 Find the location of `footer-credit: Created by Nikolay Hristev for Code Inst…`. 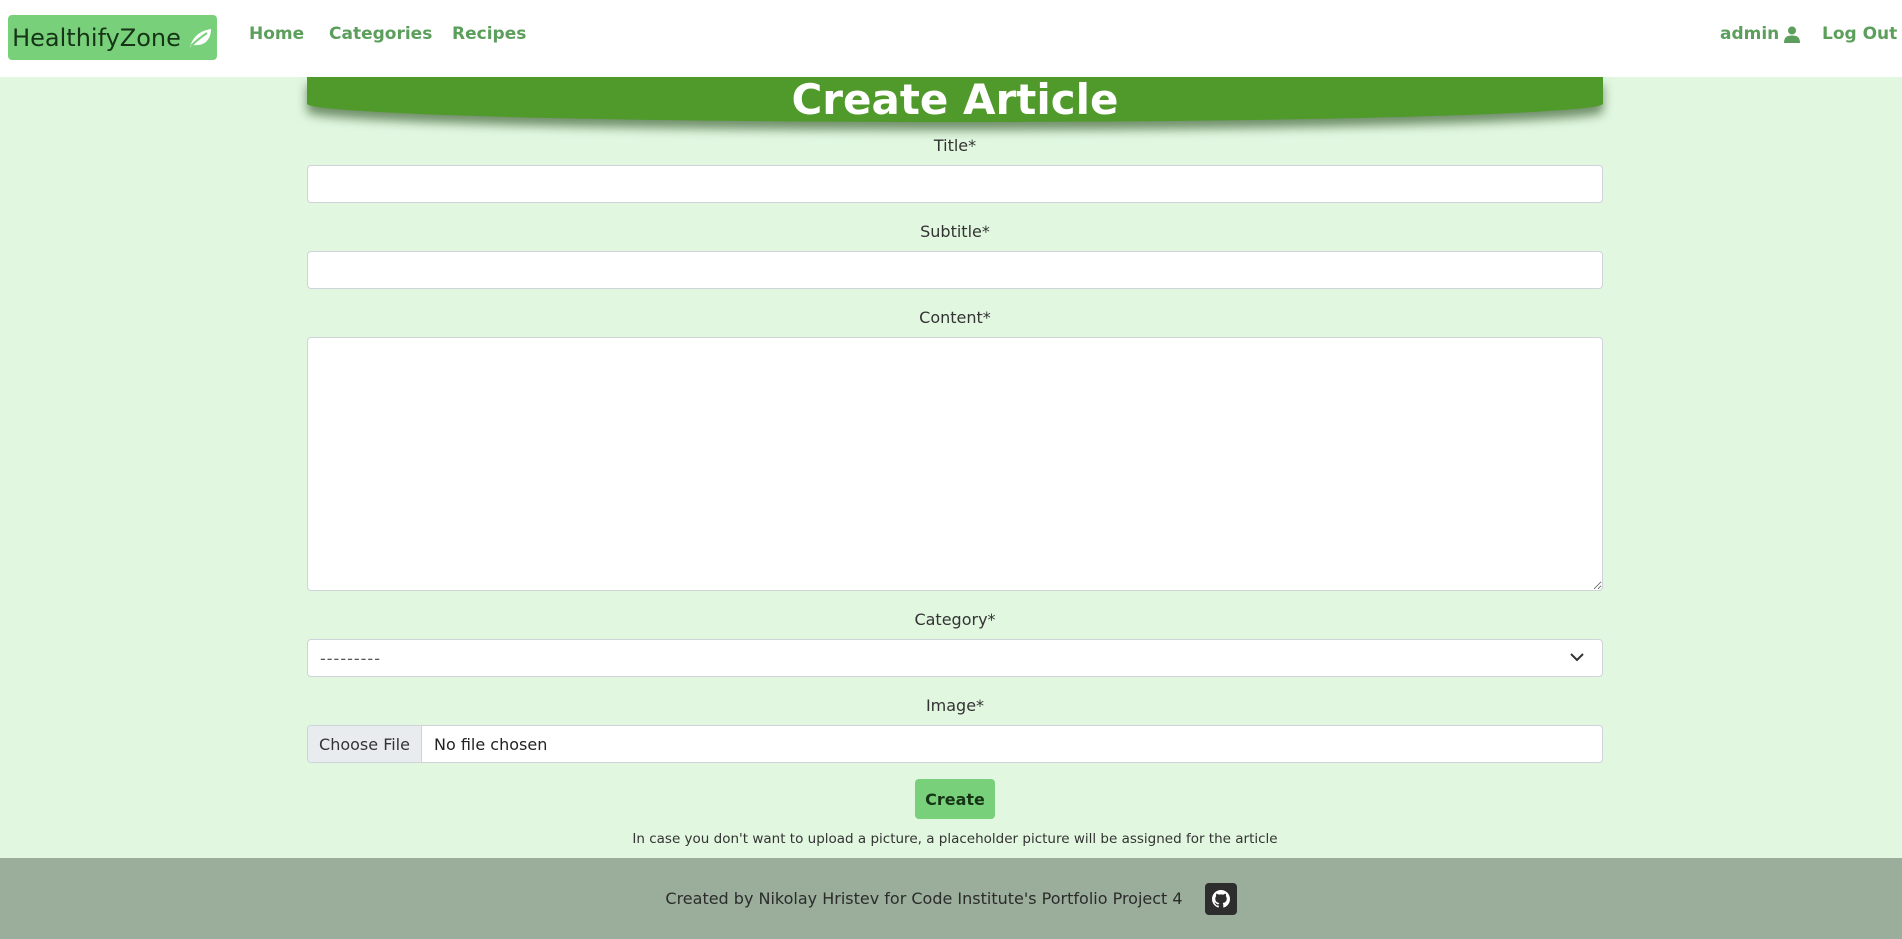

footer-credit: Created by Nikolay Hristev for Code Inst… is located at coordinates (924, 898).